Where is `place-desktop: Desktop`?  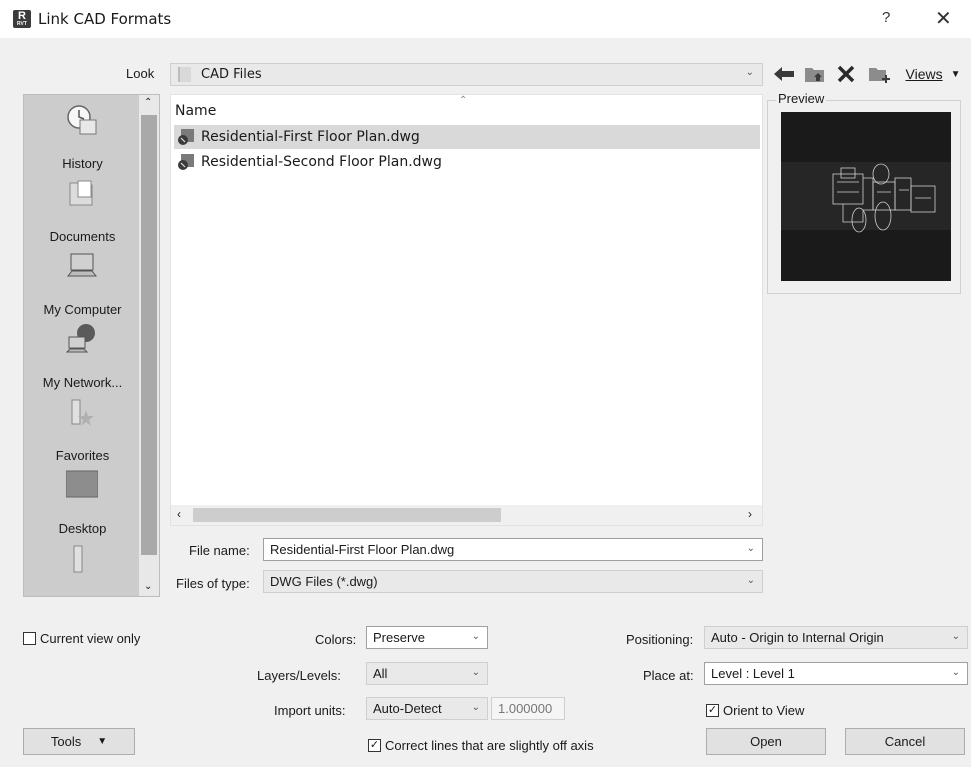
place-desktop: Desktop is located at coordinates (82, 499).